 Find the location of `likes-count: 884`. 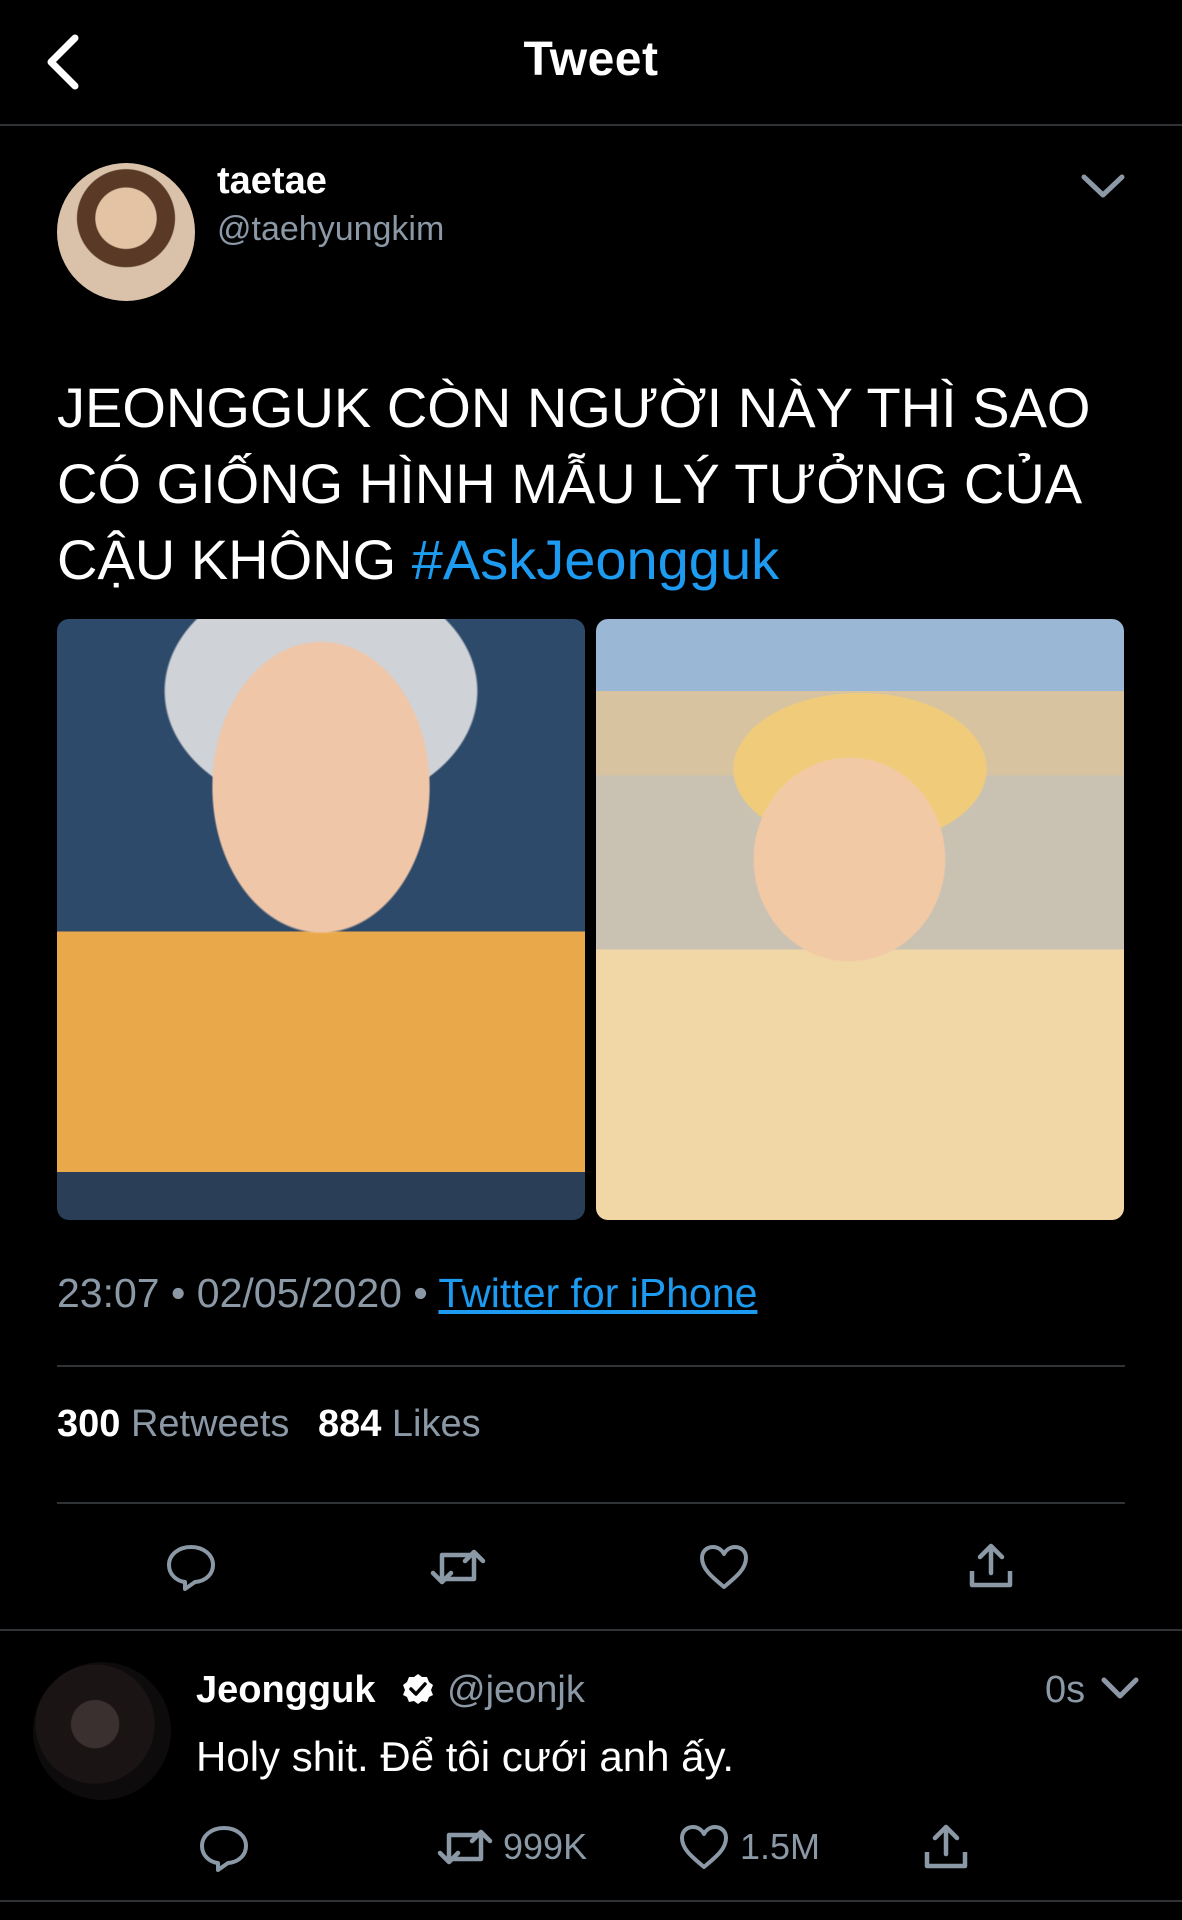

likes-count: 884 is located at coordinates (349, 1424).